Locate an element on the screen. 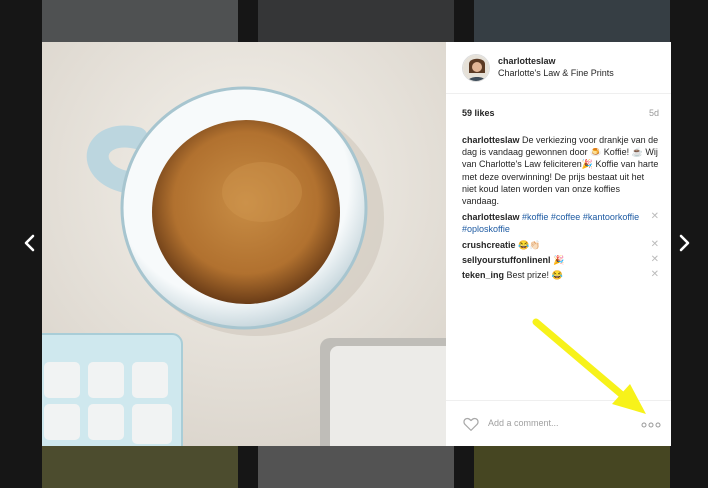 This screenshot has width=708, height=488. add-comment-input is located at coordinates (553, 423).